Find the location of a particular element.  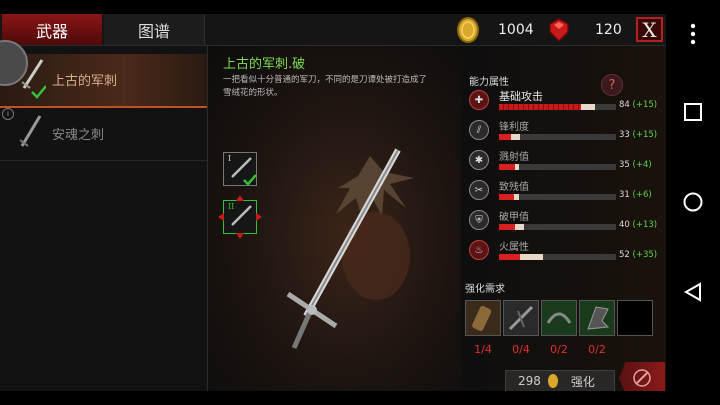

gold-counter: 1004 is located at coordinates (494, 29).